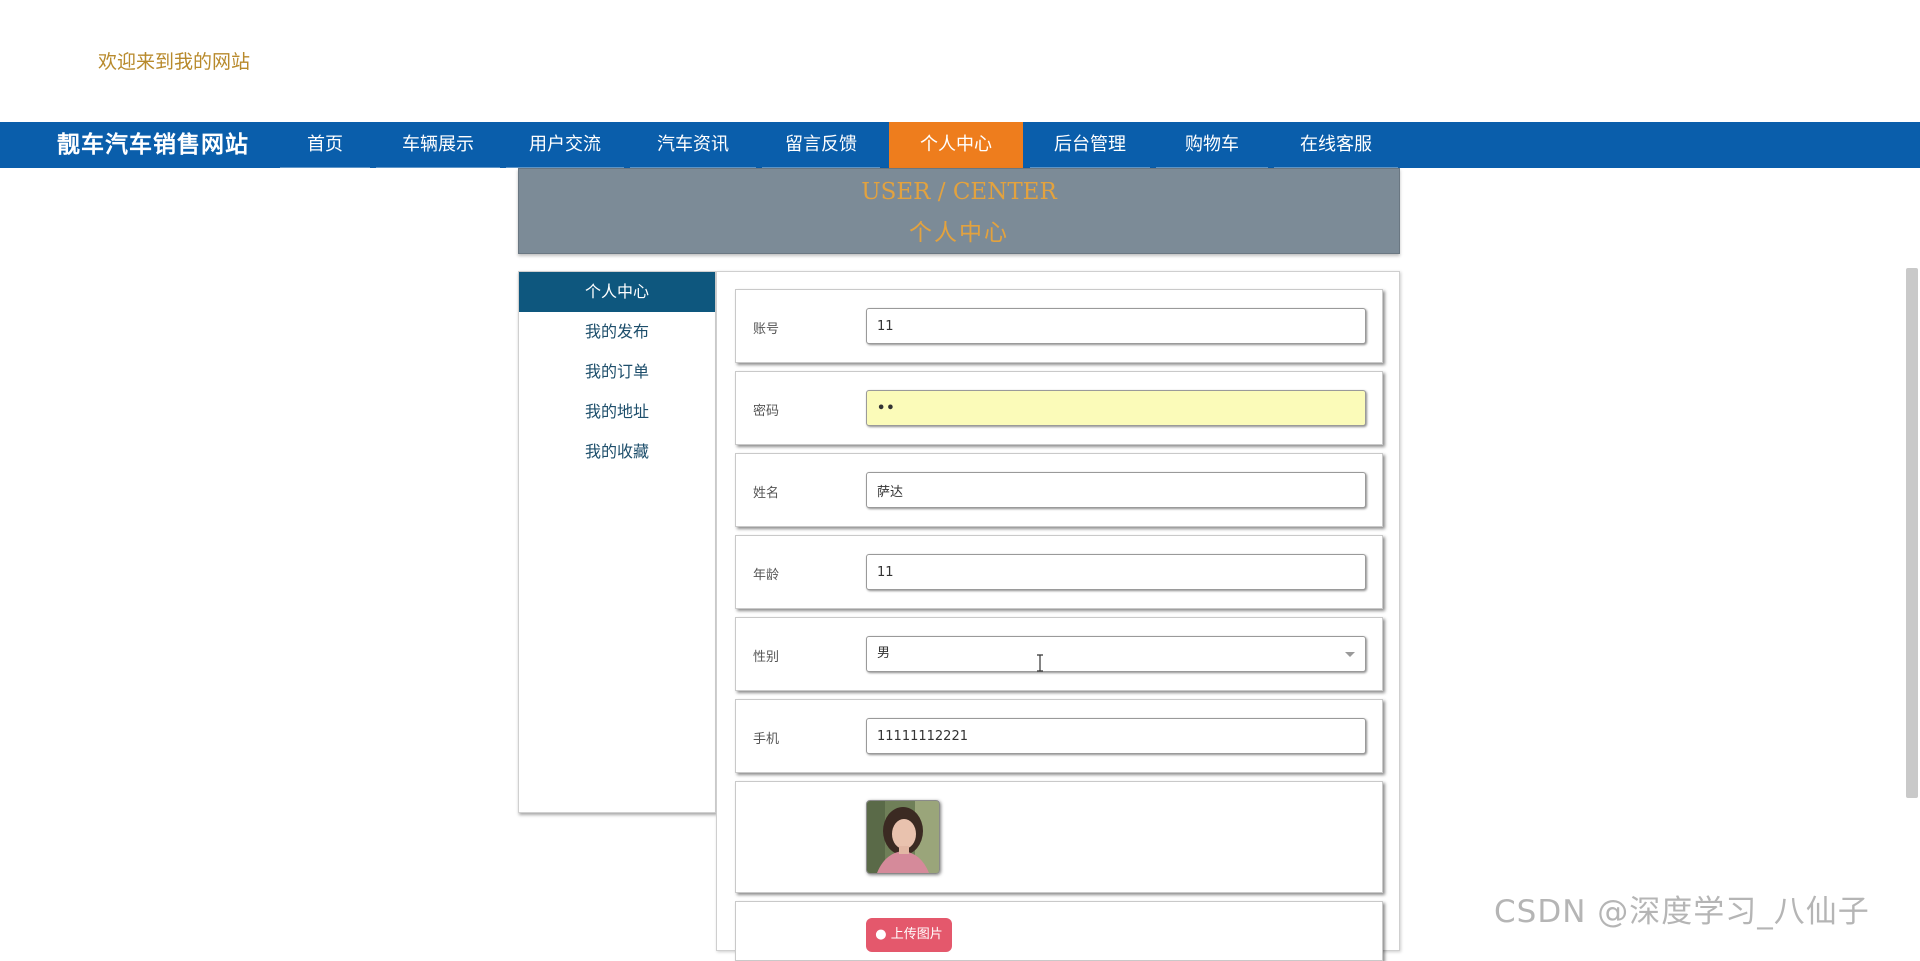  Describe the element at coordinates (617, 452) in the screenshot. I see `side-item-my-favorites: 我的收藏` at that location.